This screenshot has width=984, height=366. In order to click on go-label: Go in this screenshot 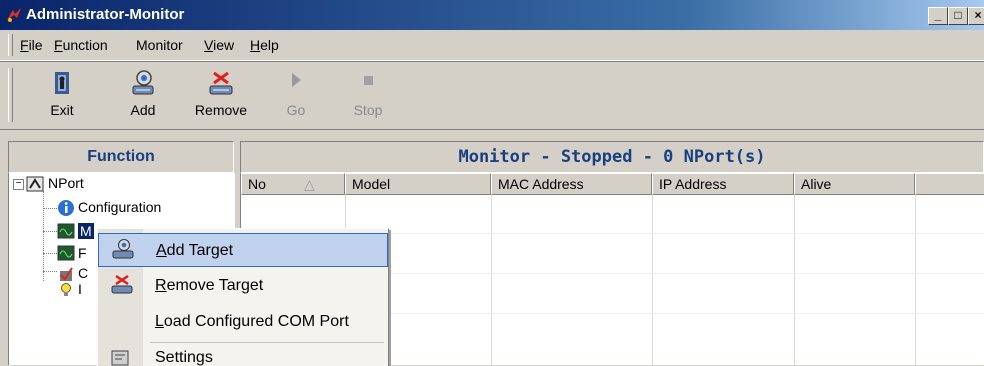, I will do `click(296, 110)`.